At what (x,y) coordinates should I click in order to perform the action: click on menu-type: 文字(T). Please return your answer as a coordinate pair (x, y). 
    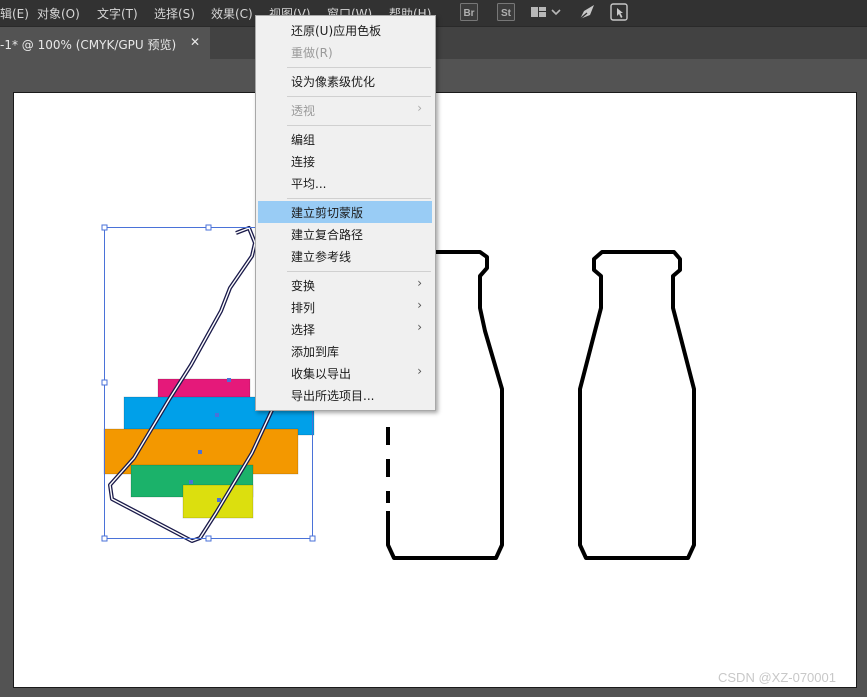
    Looking at the image, I should click on (117, 13).